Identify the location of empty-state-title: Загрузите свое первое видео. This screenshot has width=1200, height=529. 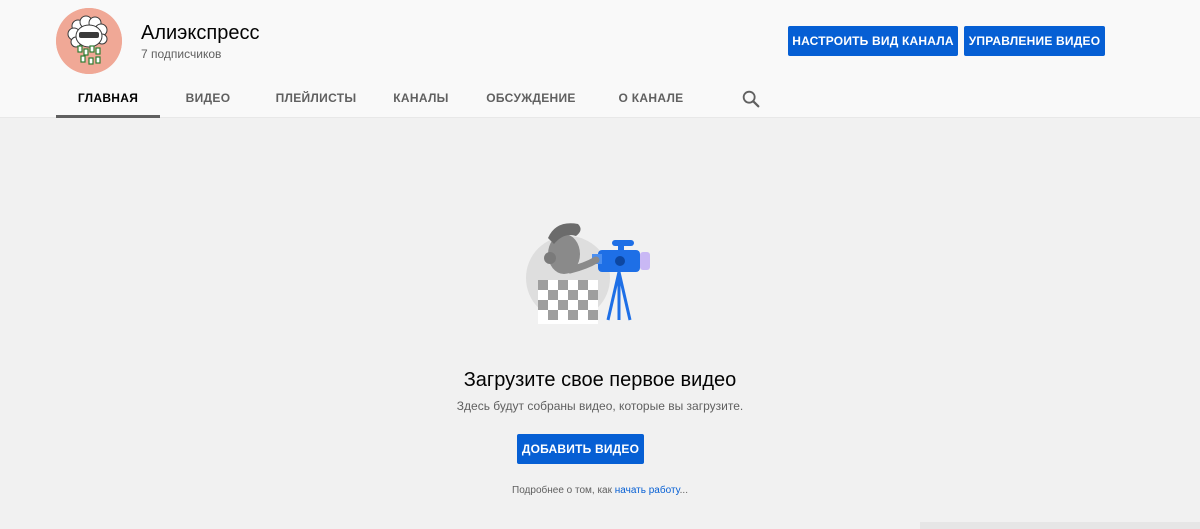
(600, 380).